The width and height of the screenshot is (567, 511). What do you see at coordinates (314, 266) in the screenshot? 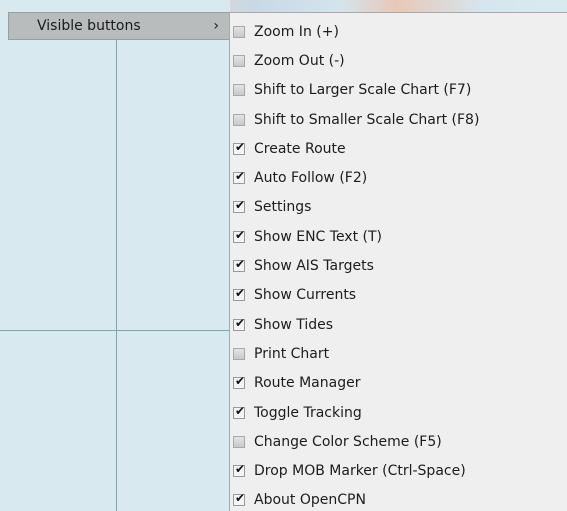
I see `submenu-item-label: Show AIS Targets` at bounding box center [314, 266].